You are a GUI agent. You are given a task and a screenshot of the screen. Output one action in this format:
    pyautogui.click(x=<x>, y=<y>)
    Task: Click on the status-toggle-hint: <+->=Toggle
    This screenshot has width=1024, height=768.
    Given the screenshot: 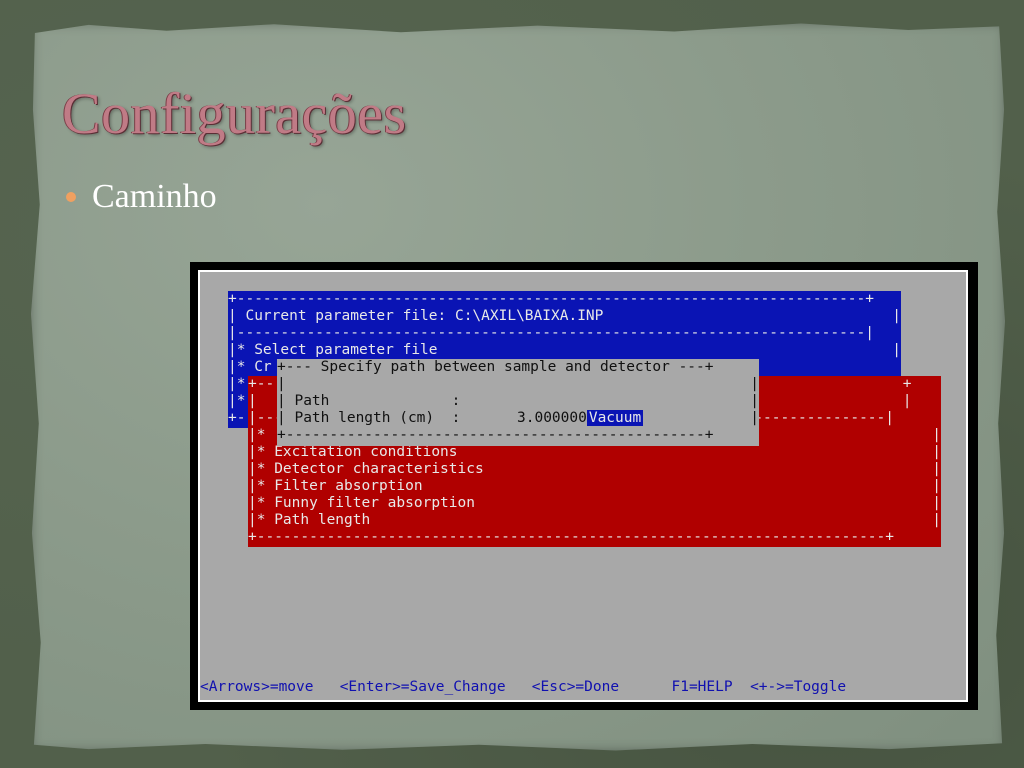 What is the action you would take?
    pyautogui.click(x=798, y=687)
    